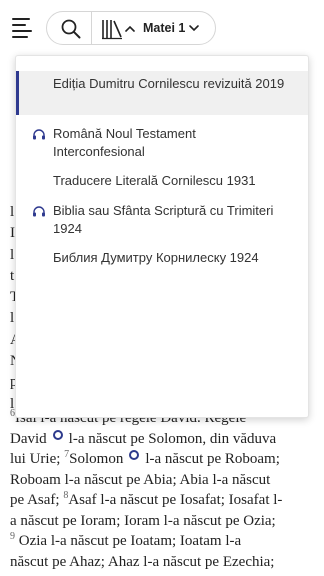 The width and height of the screenshot is (324, 576). What do you see at coordinates (194, 28) in the screenshot?
I see `chevron-down-icon` at bounding box center [194, 28].